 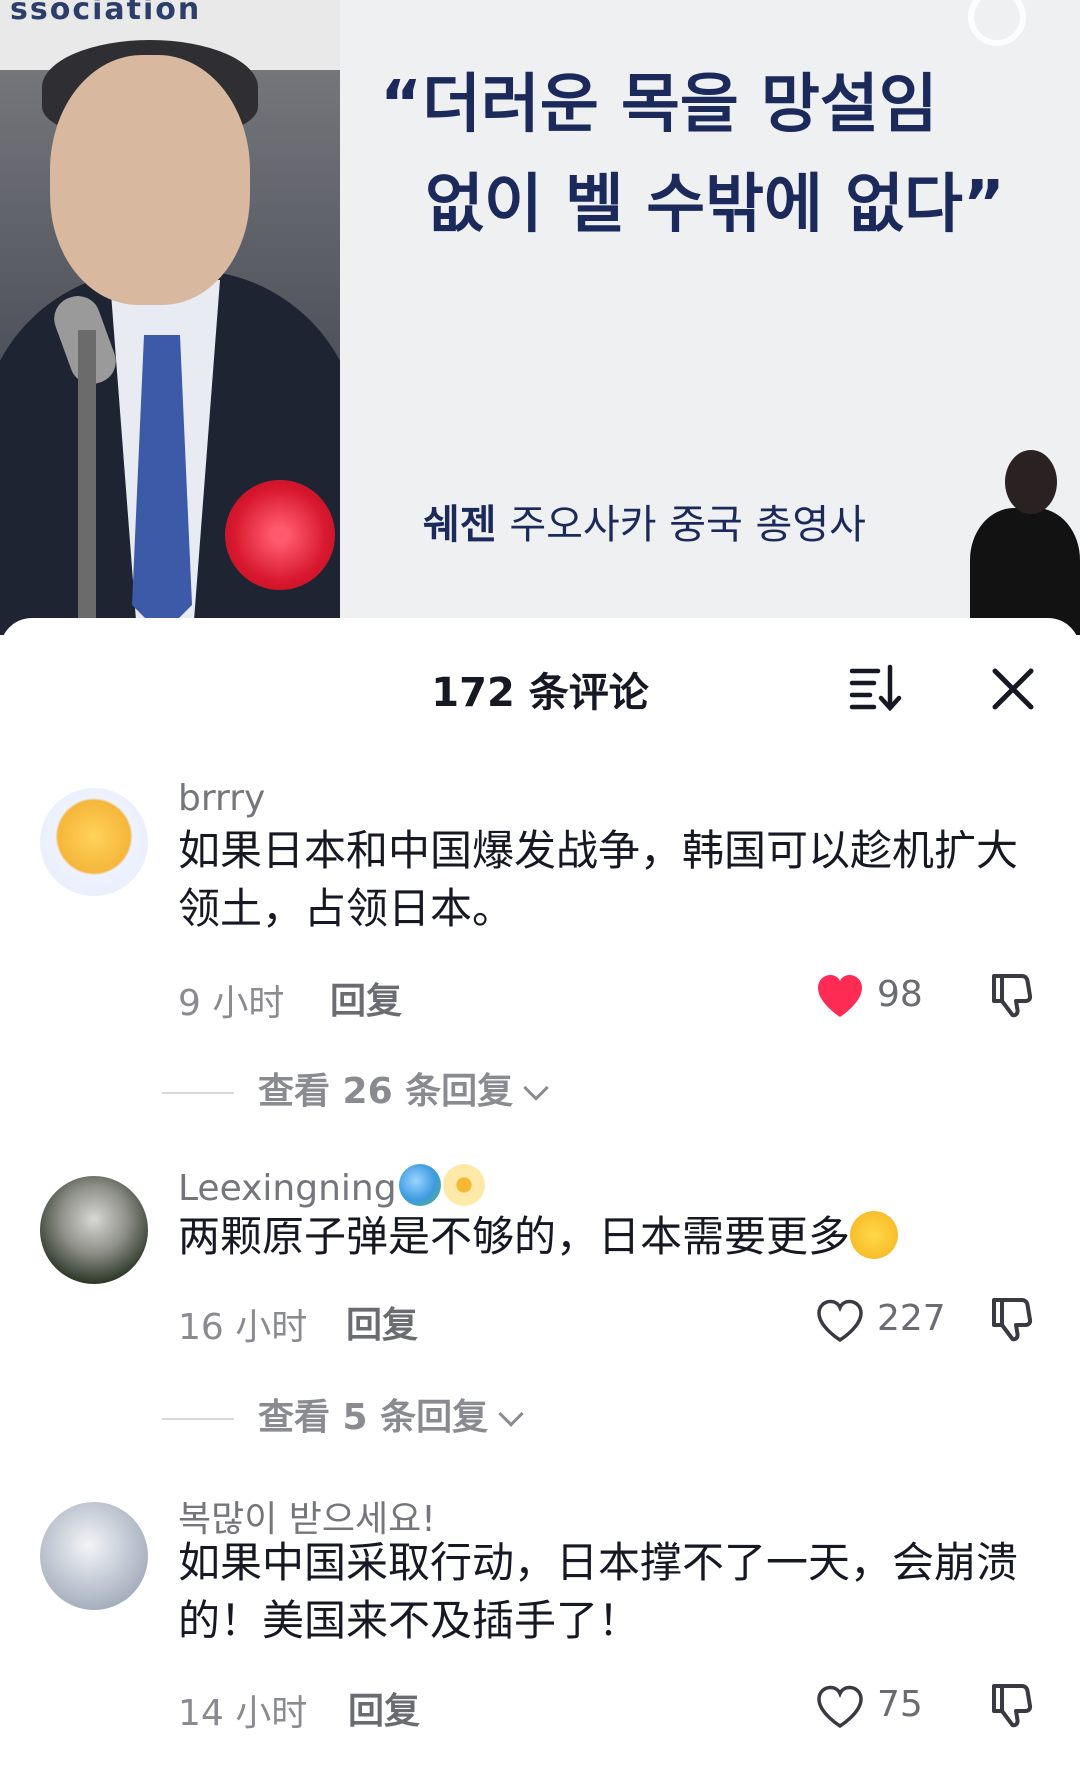 I want to click on video-quote: “더러운 목을 망설임 없이 벨 수밖에 없다”, so click(x=705, y=155).